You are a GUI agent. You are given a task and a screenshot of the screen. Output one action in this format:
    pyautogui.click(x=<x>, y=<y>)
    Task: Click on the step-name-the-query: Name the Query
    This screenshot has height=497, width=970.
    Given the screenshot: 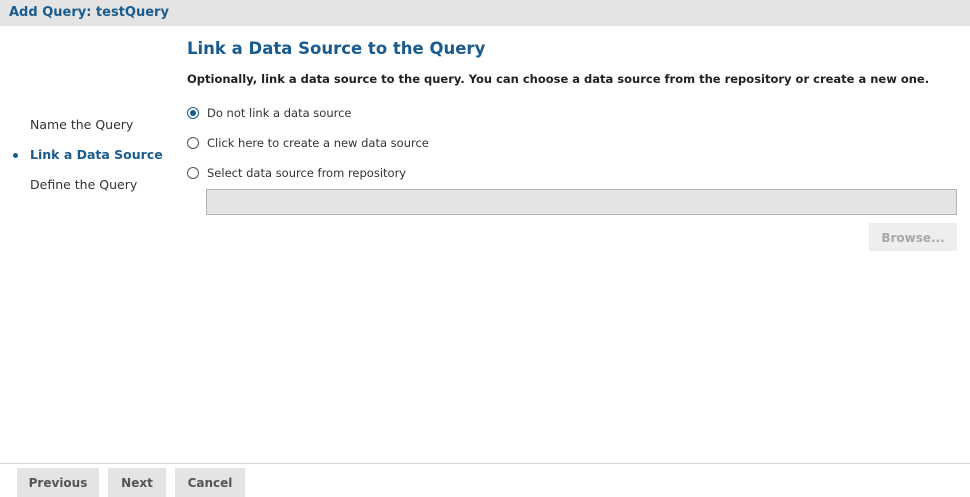 What is the action you would take?
    pyautogui.click(x=87, y=127)
    